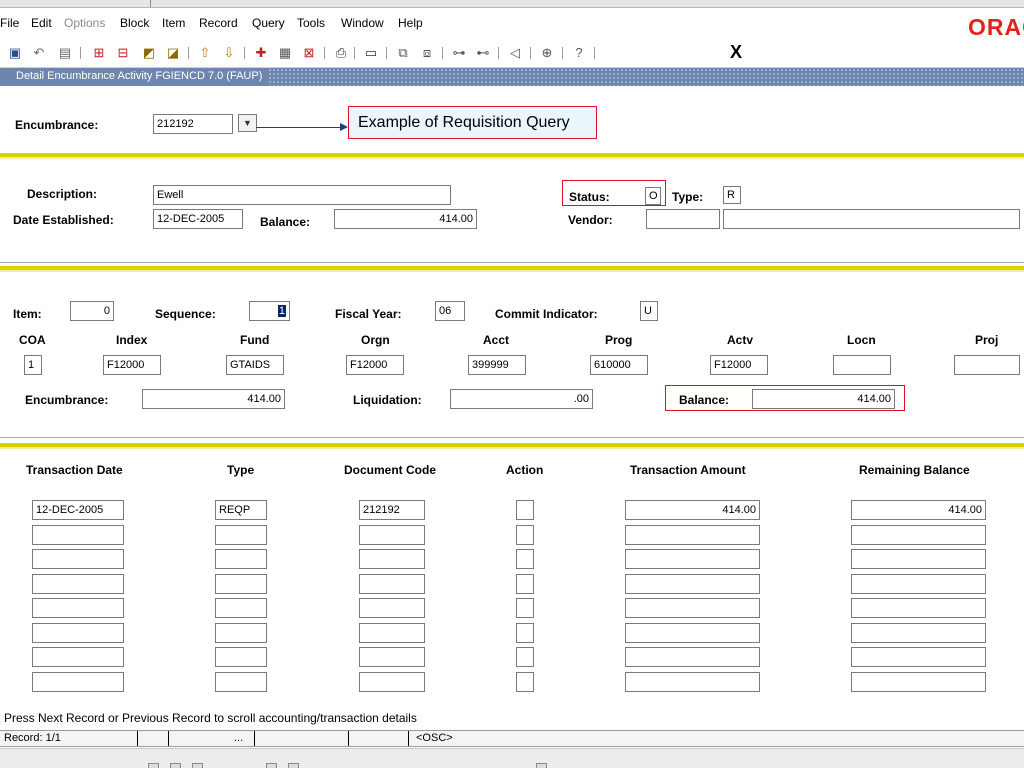 The height and width of the screenshot is (768, 1024). I want to click on txn-document-code-field: 212192, so click(392, 510).